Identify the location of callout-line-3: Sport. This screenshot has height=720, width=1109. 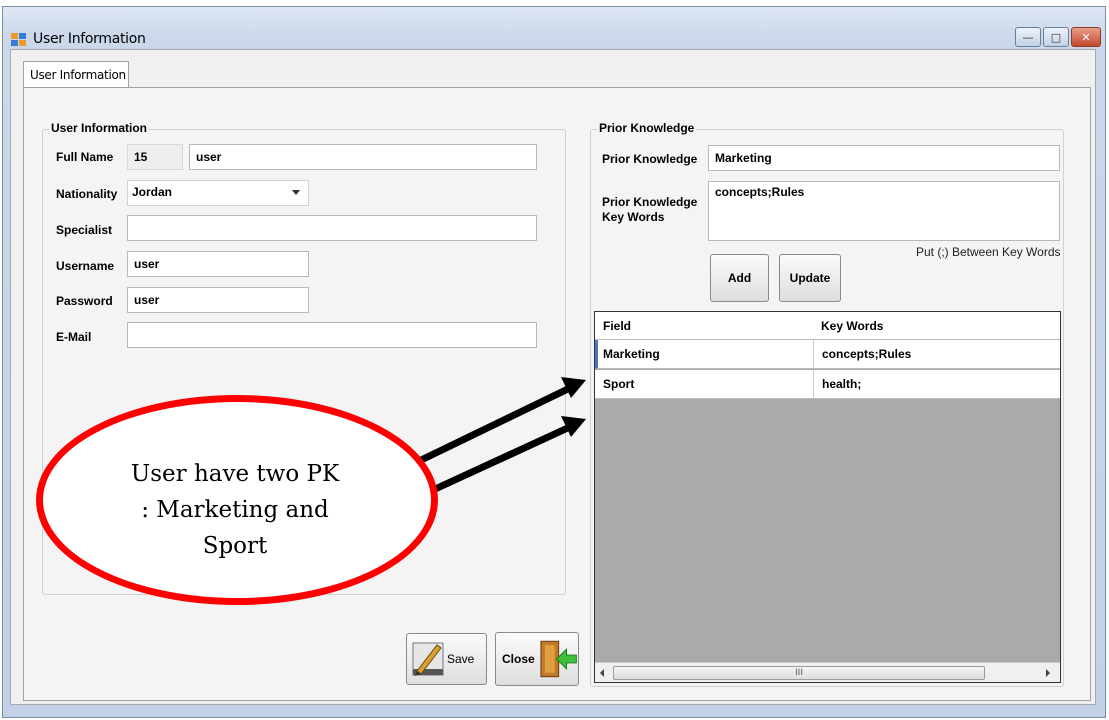
(235, 546).